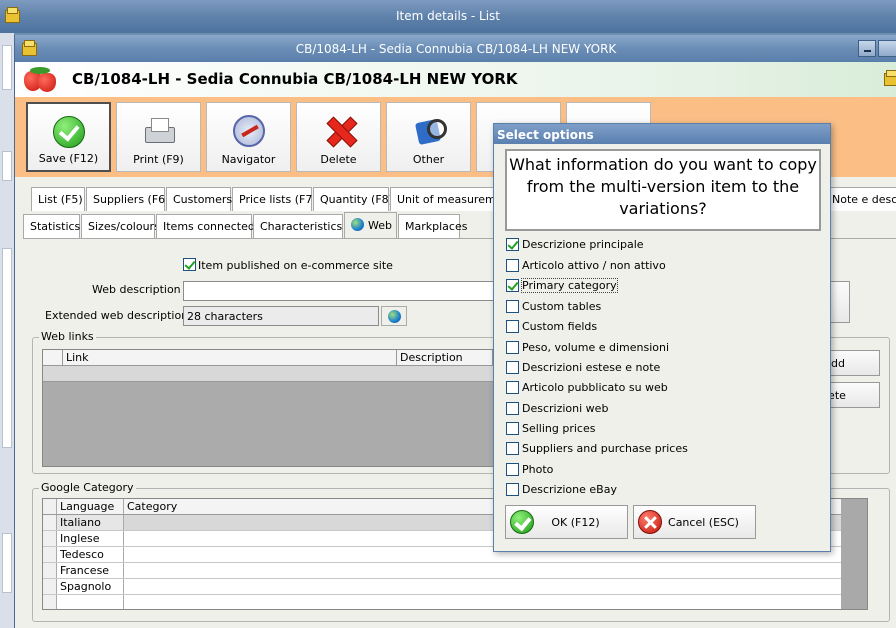  What do you see at coordinates (199, 199) in the screenshot?
I see `tab-customers: Customers` at bounding box center [199, 199].